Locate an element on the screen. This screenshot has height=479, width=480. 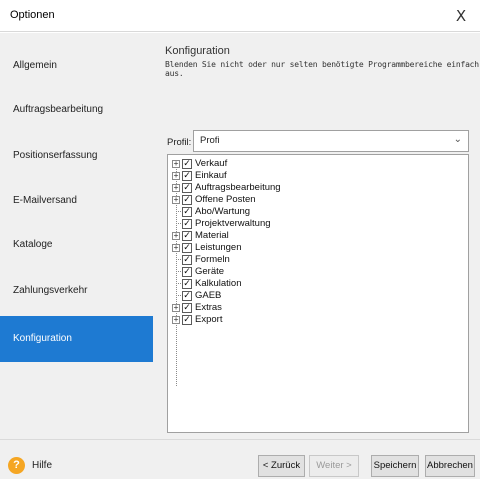
tree-item: ✓ Projektverwaltung is located at coordinates (313, 224).